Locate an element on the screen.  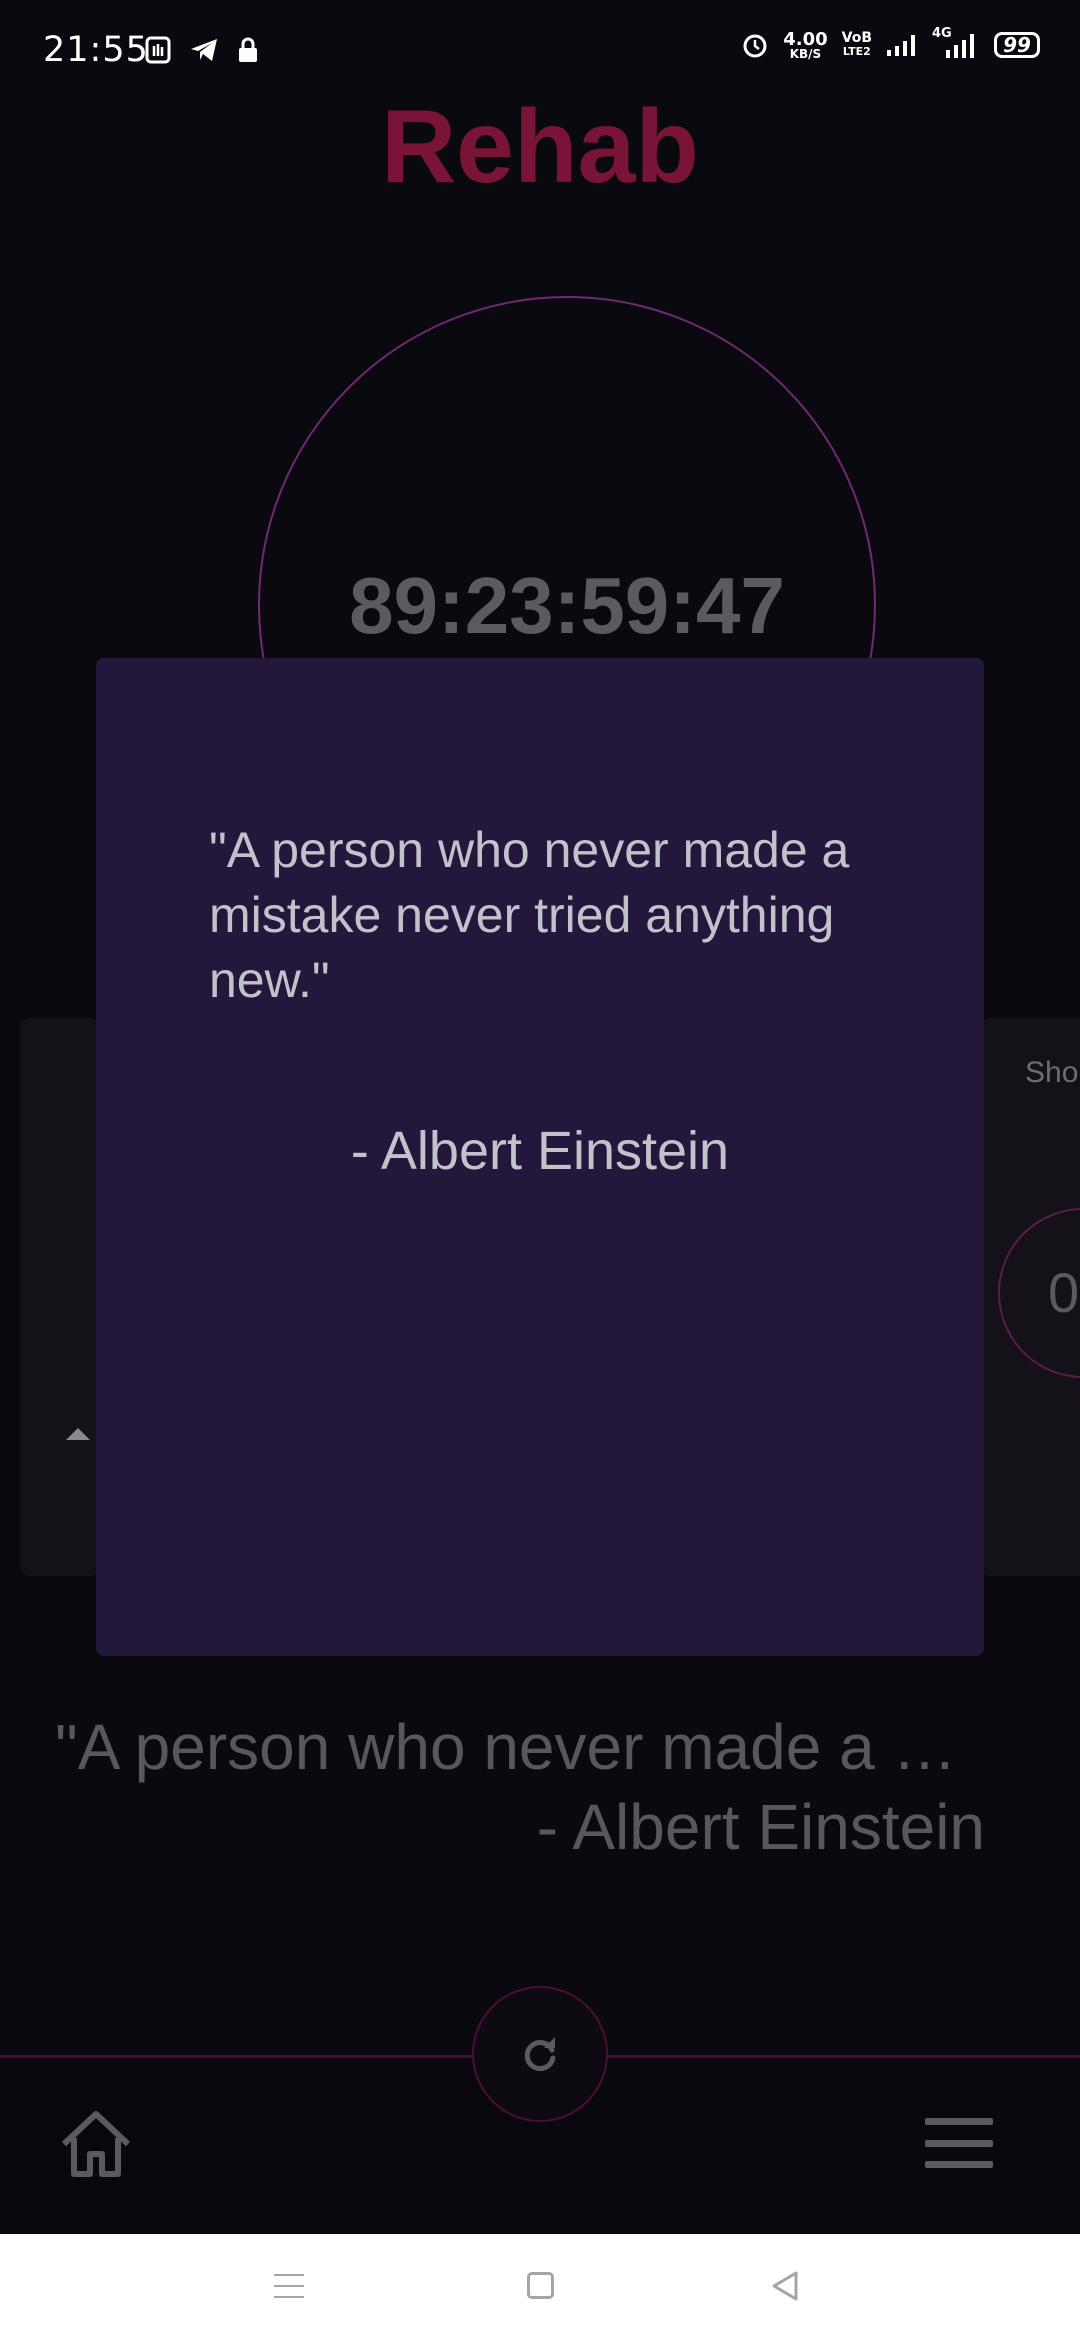
back-icon is located at coordinates (785, 2286).